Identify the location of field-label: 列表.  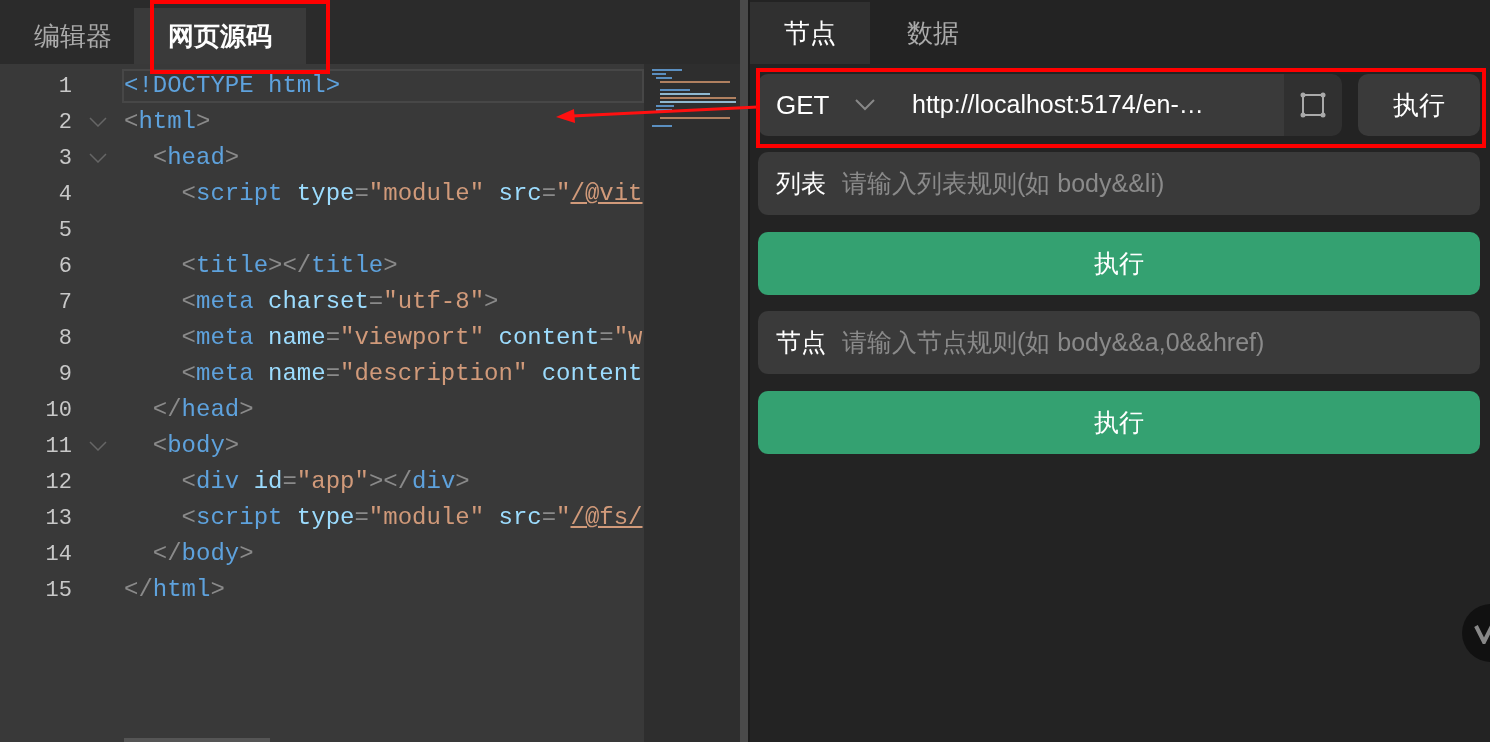
(801, 183).